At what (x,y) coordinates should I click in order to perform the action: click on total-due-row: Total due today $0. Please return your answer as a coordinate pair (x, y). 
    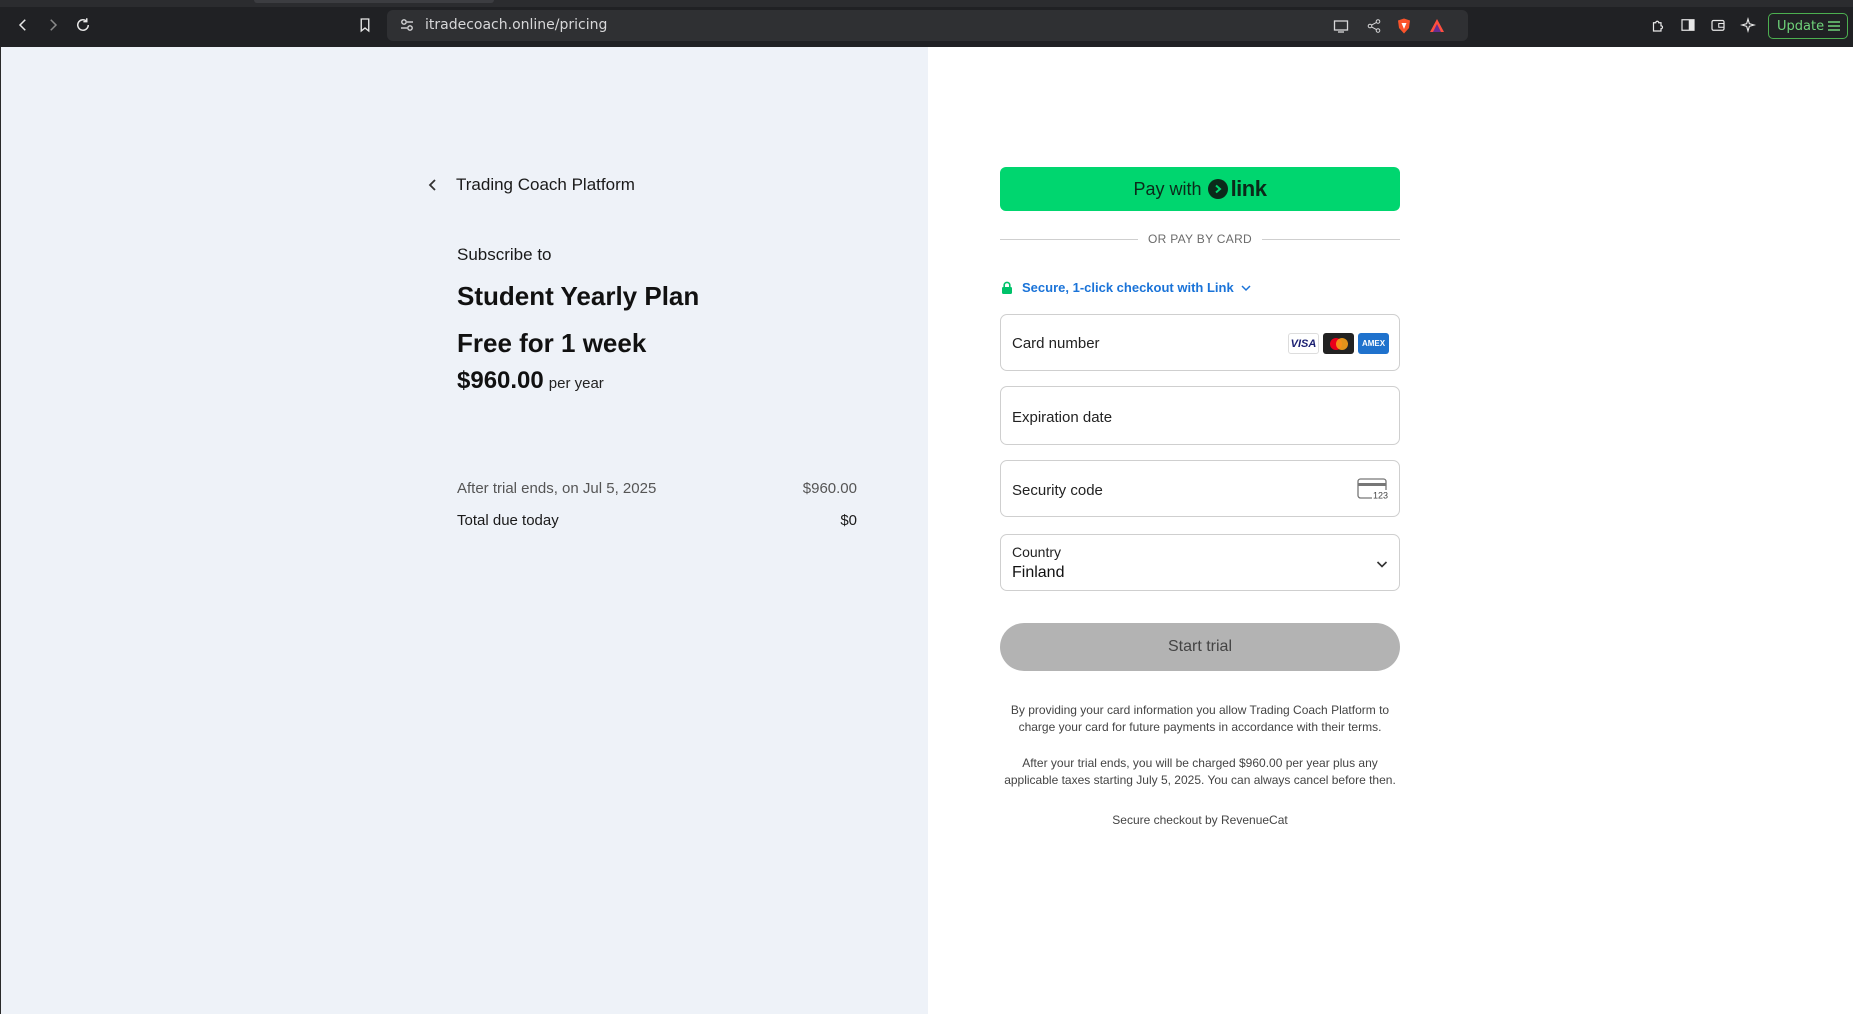
    Looking at the image, I should click on (657, 520).